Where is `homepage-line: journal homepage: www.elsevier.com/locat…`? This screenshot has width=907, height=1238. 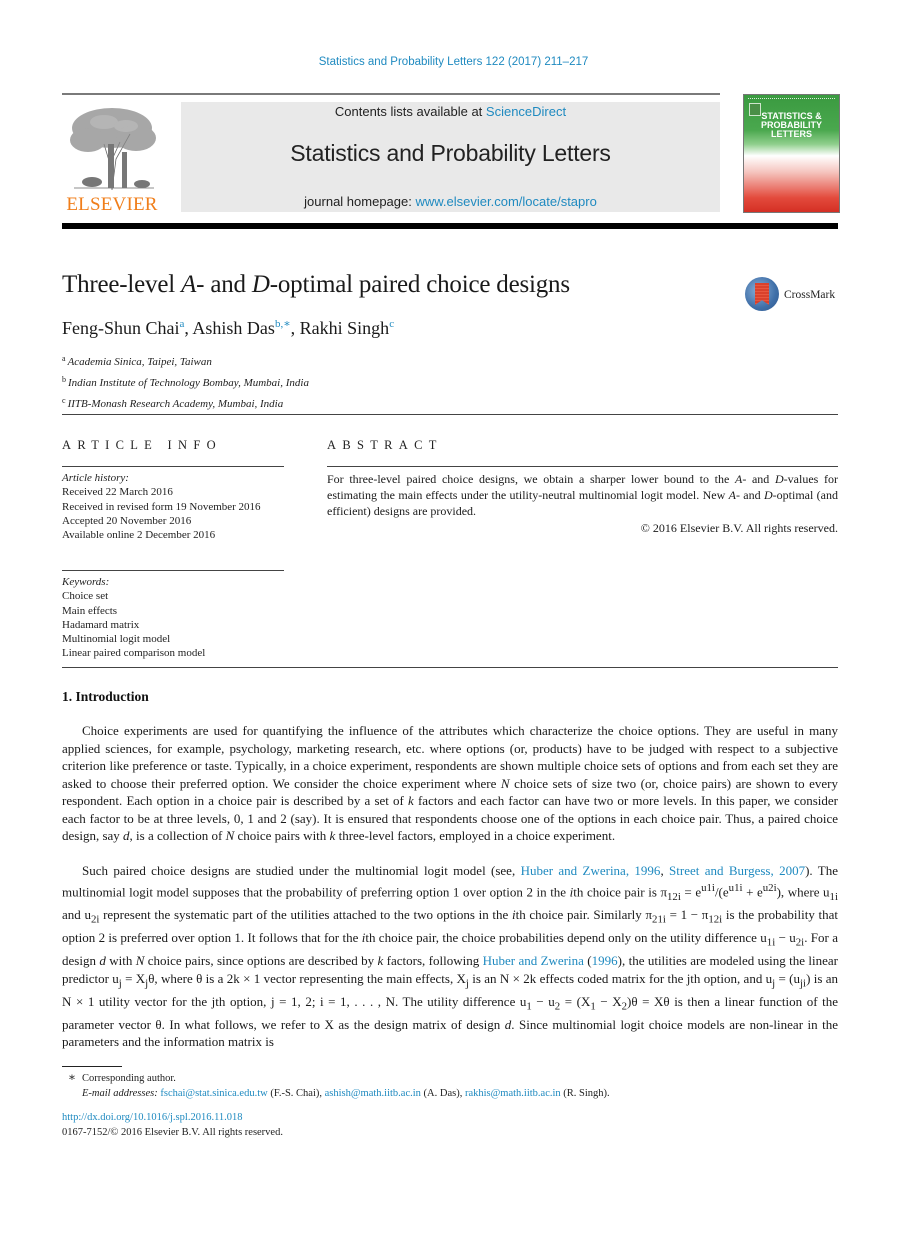
homepage-line: journal homepage: www.elsevier.com/locat… is located at coordinates (450, 201).